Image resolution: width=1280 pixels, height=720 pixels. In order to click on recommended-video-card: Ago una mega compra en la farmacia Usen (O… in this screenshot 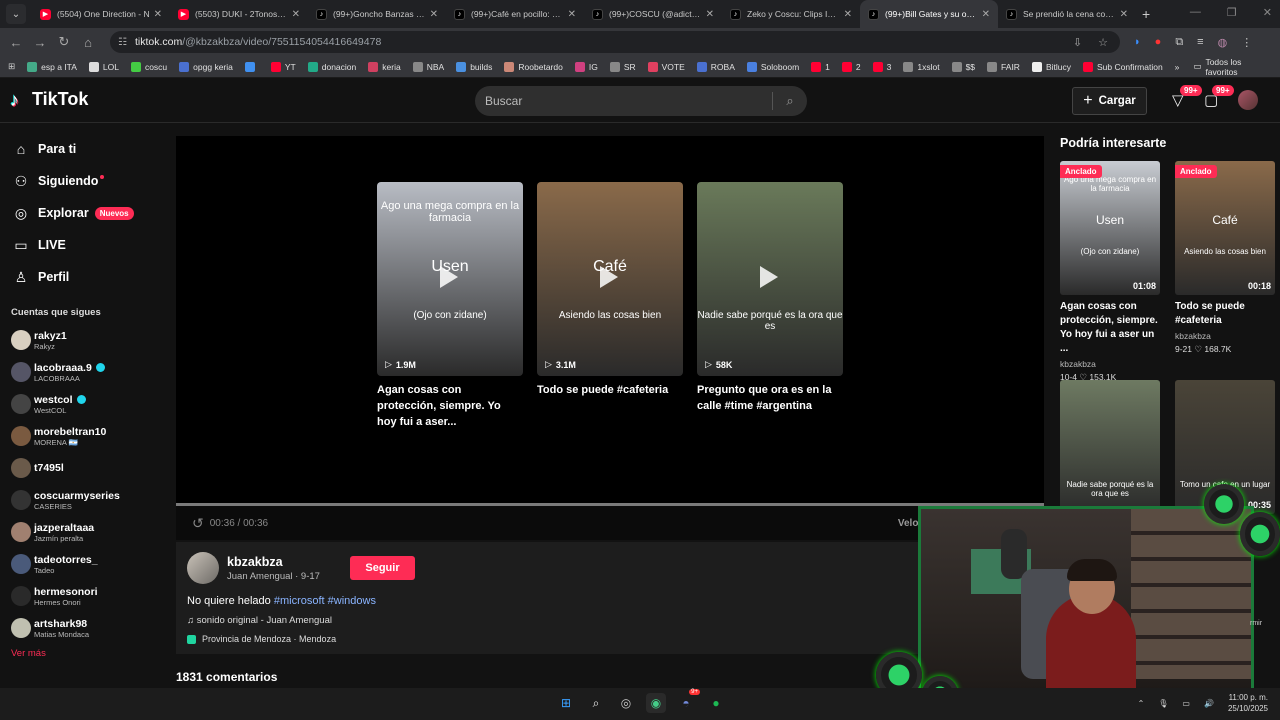, I will do `click(1110, 272)`.